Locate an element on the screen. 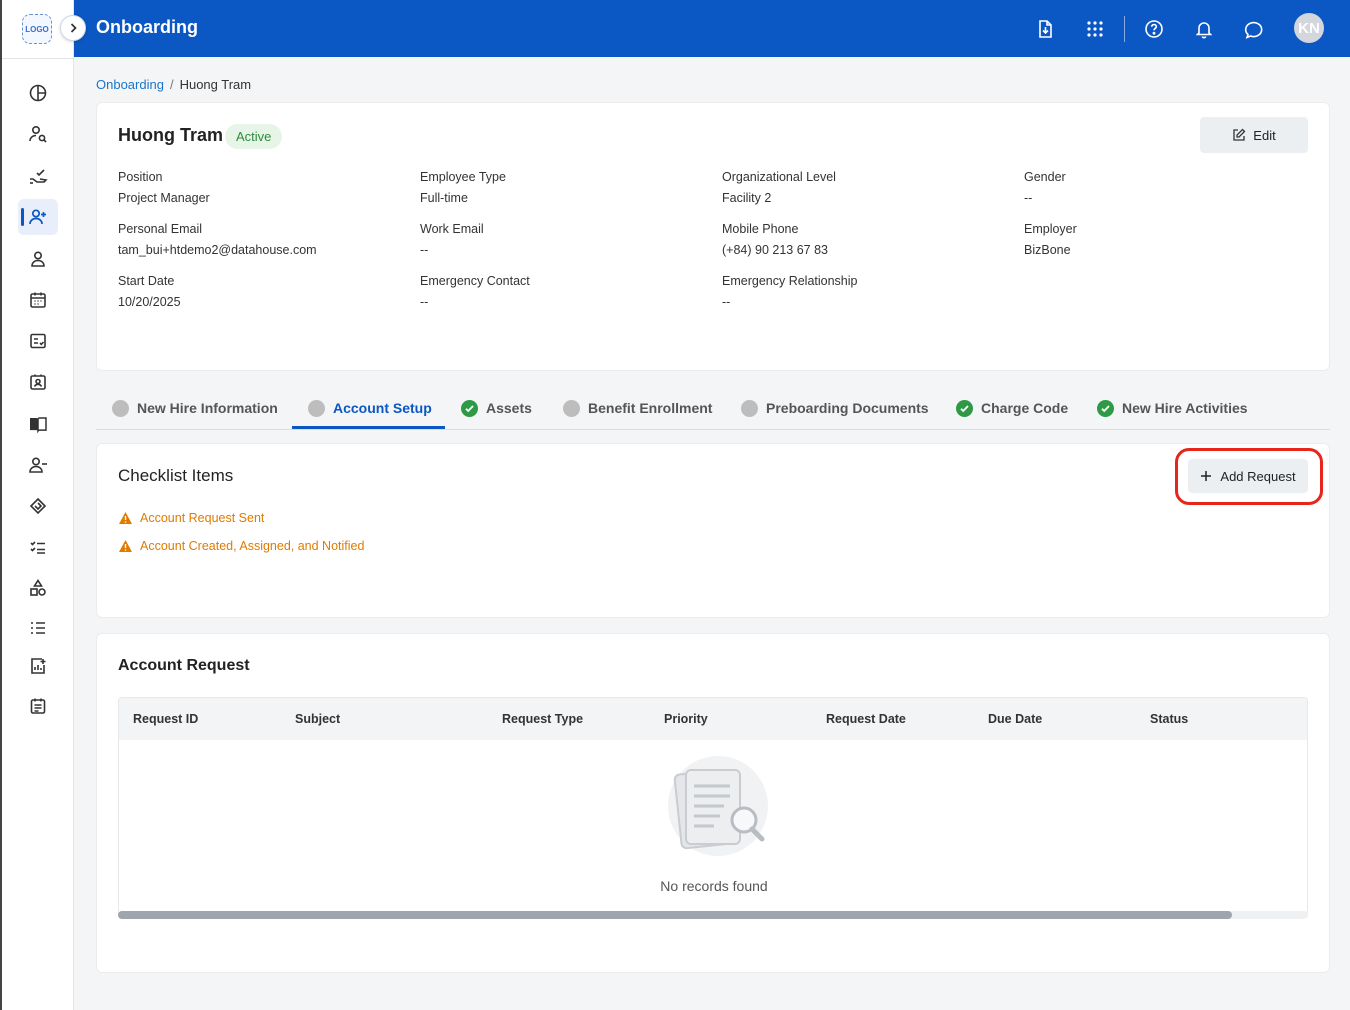 Image resolution: width=1350 pixels, height=1010 pixels. sidebar-item-schedule is located at coordinates (38, 706).